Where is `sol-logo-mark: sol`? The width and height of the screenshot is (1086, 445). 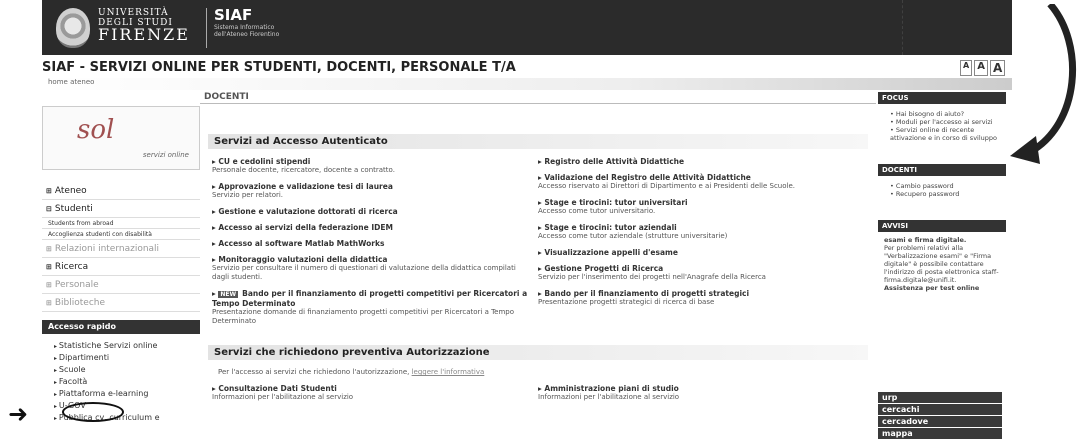 sol-logo-mark: sol is located at coordinates (96, 130).